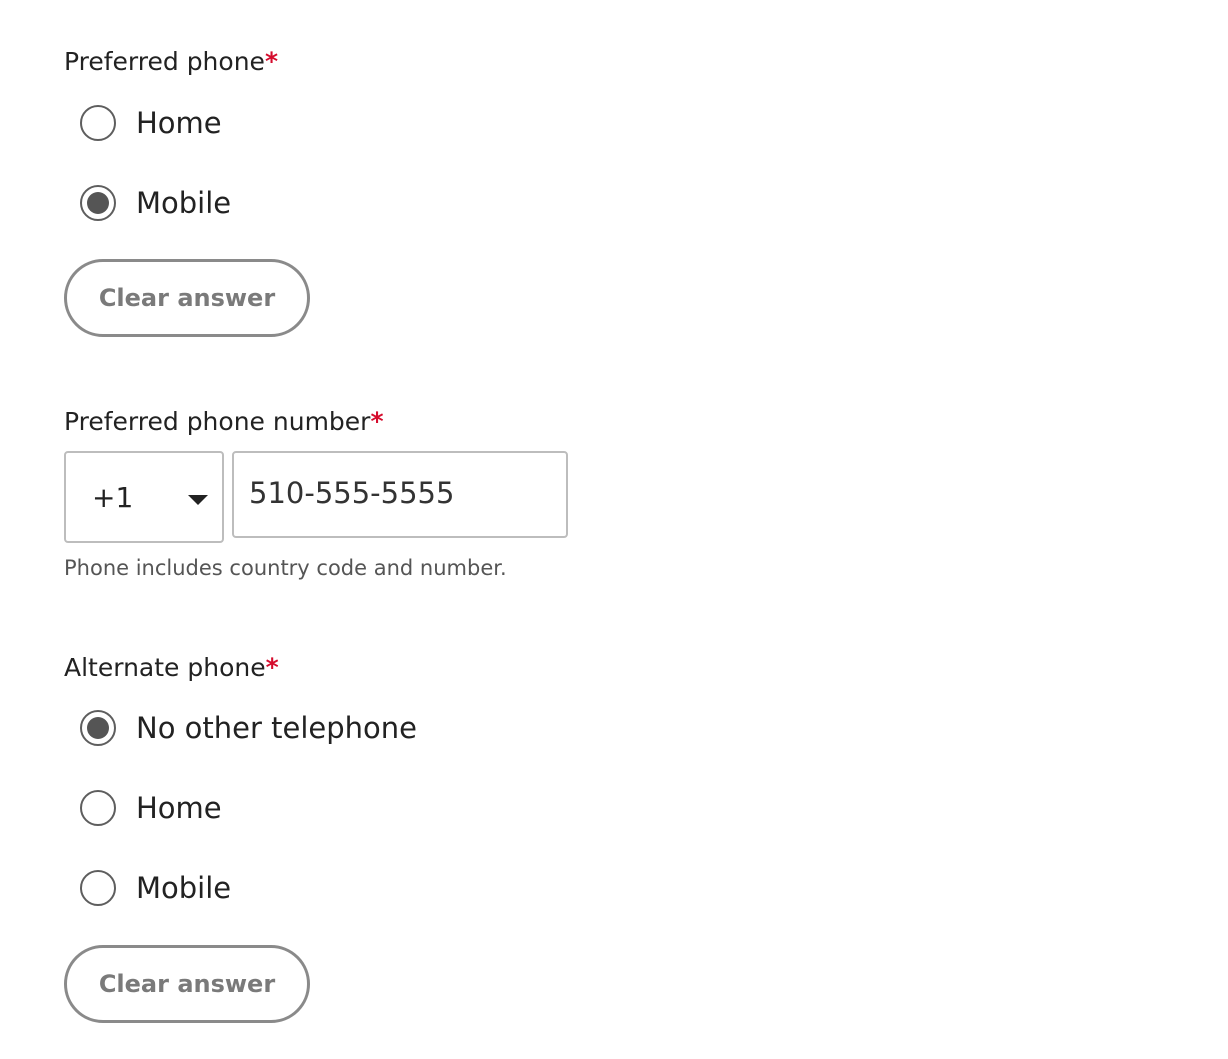  What do you see at coordinates (276, 728) in the screenshot?
I see `radio-label: No other telephone` at bounding box center [276, 728].